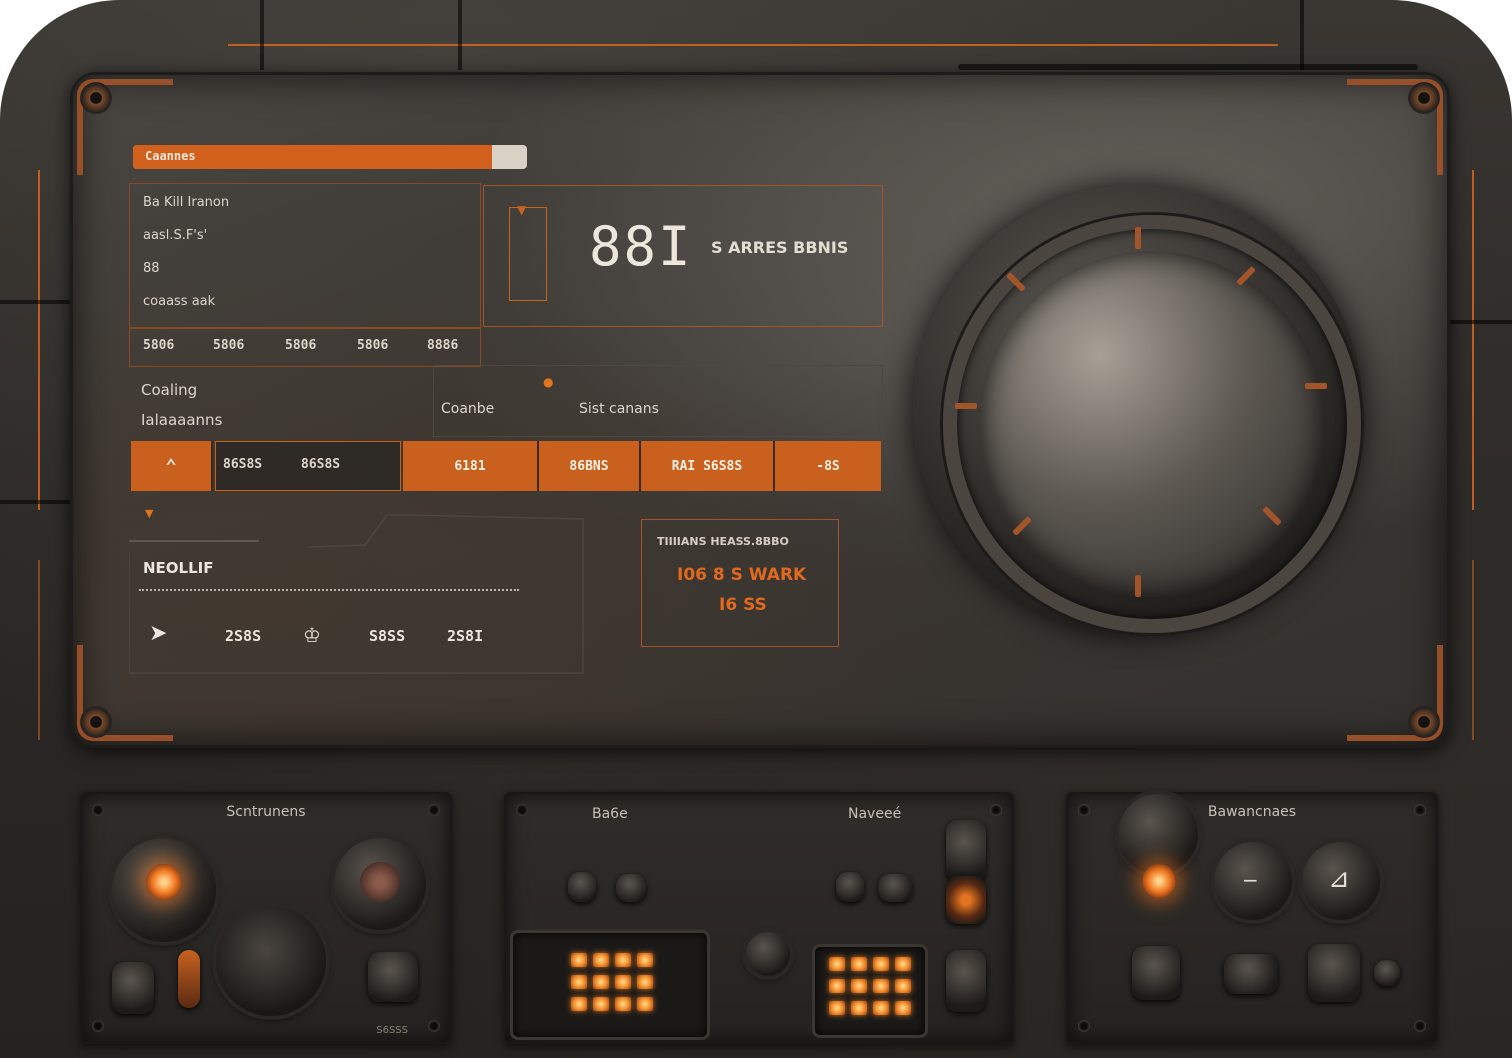 Image resolution: width=1512 pixels, height=1058 pixels. I want to click on info-footer-cell: 8886, so click(442, 345).